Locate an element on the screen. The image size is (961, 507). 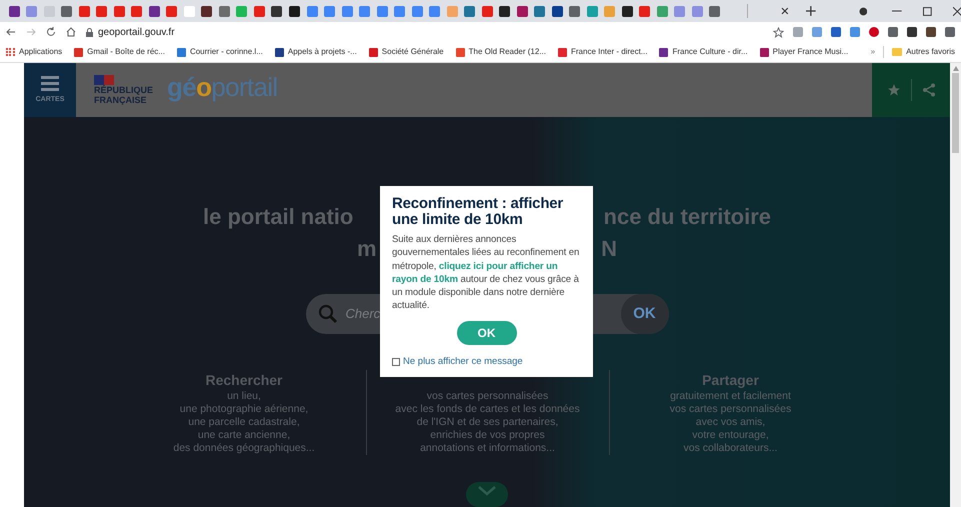
new-tab-icon is located at coordinates (811, 11).